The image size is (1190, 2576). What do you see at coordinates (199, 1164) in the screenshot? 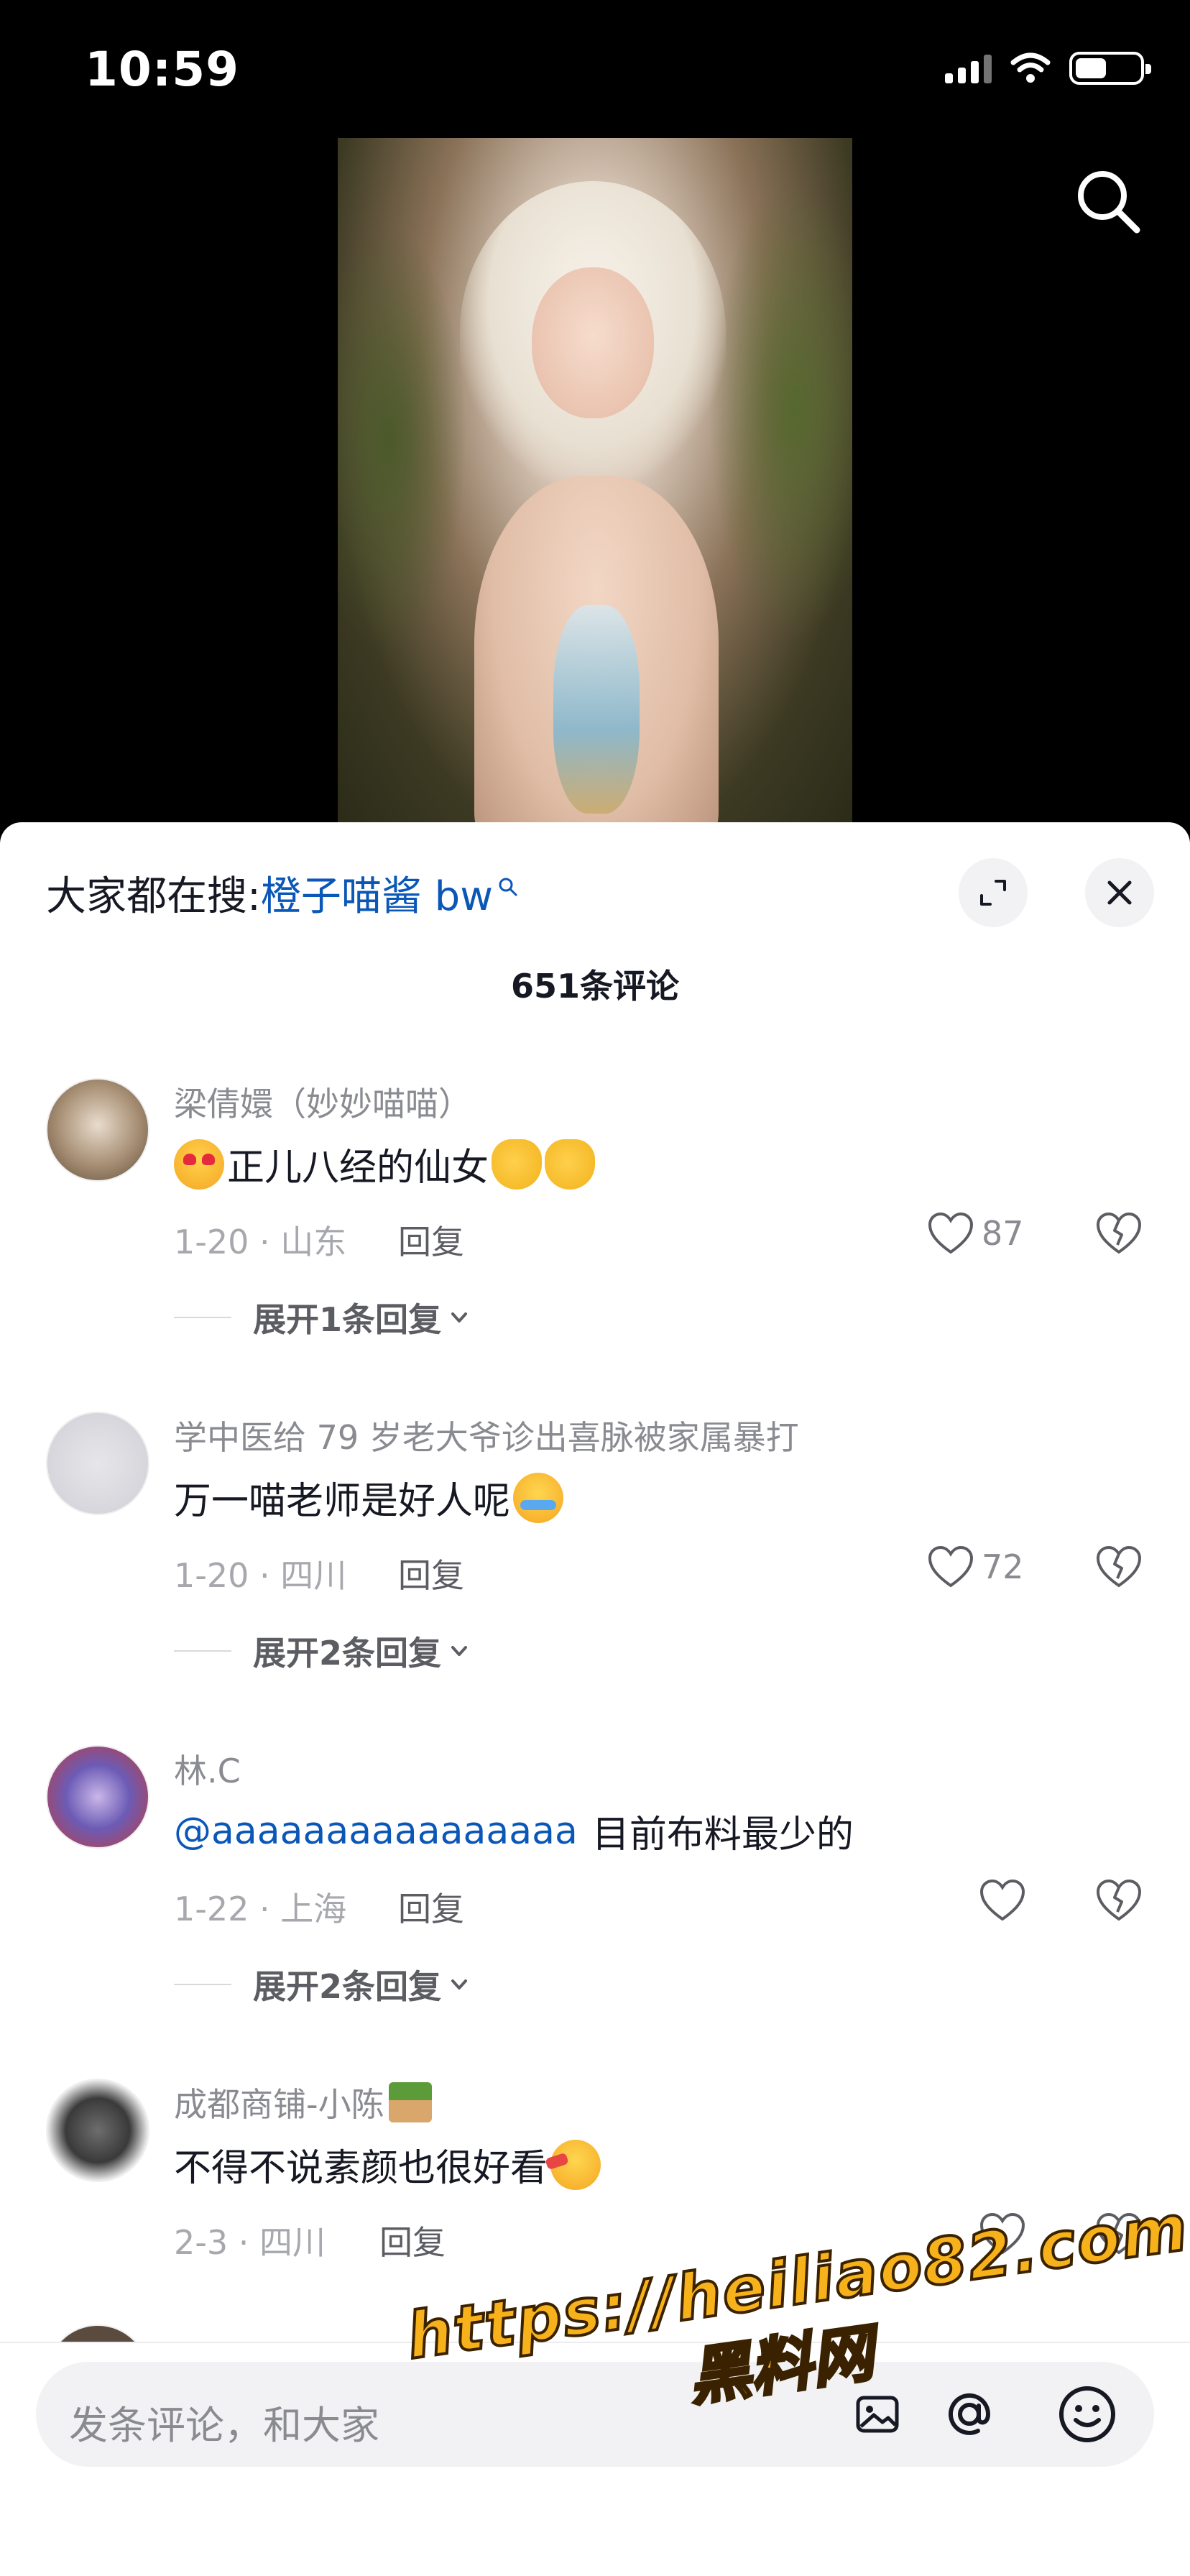
I see `heart-eyes-emoji-icon` at bounding box center [199, 1164].